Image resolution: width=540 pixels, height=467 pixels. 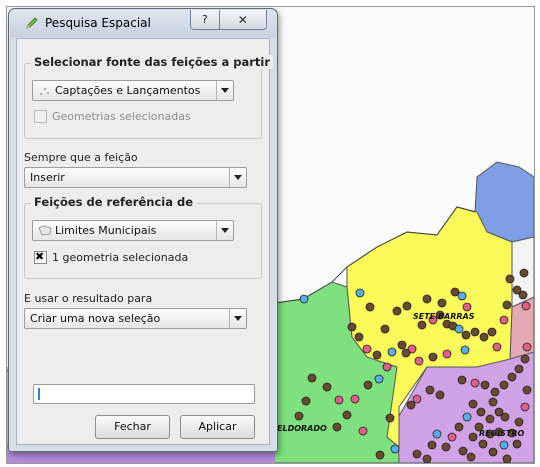 I want to click on operation-value: Inserir, so click(x=47, y=177).